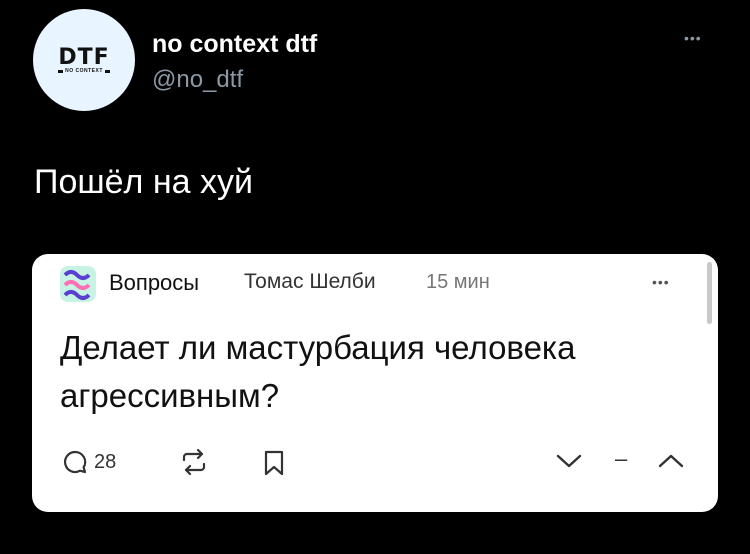 This screenshot has width=750, height=554. I want to click on more-options-icon: •••, so click(693, 38).